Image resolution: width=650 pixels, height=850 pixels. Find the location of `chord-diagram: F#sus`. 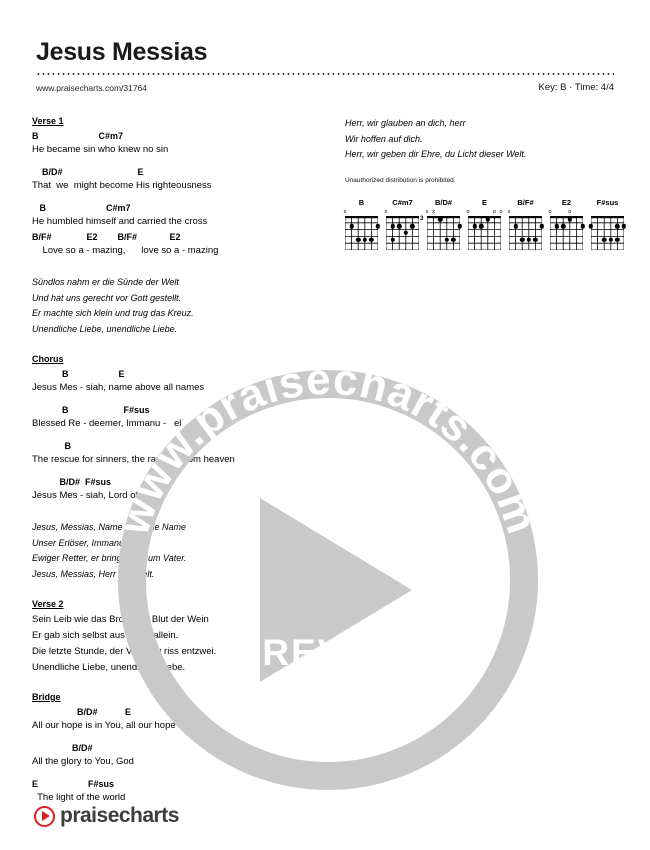

chord-diagram: F#sus is located at coordinates (607, 224).